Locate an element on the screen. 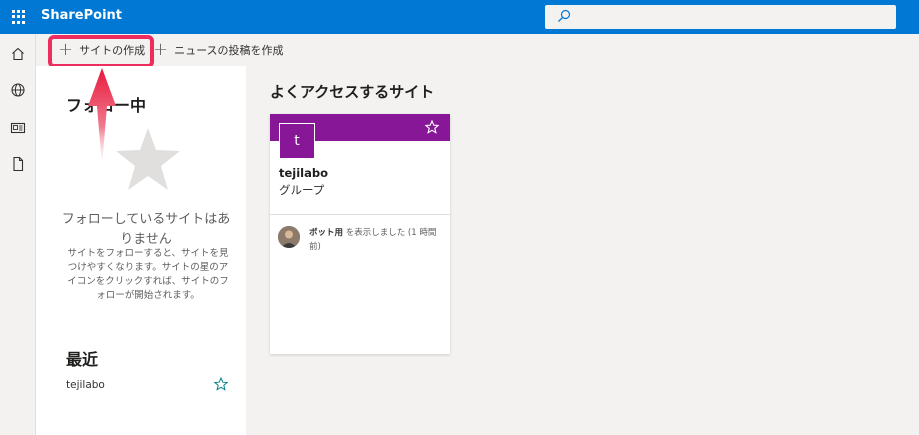 This screenshot has height=435, width=919. left-nav-rail is located at coordinates (18, 234).